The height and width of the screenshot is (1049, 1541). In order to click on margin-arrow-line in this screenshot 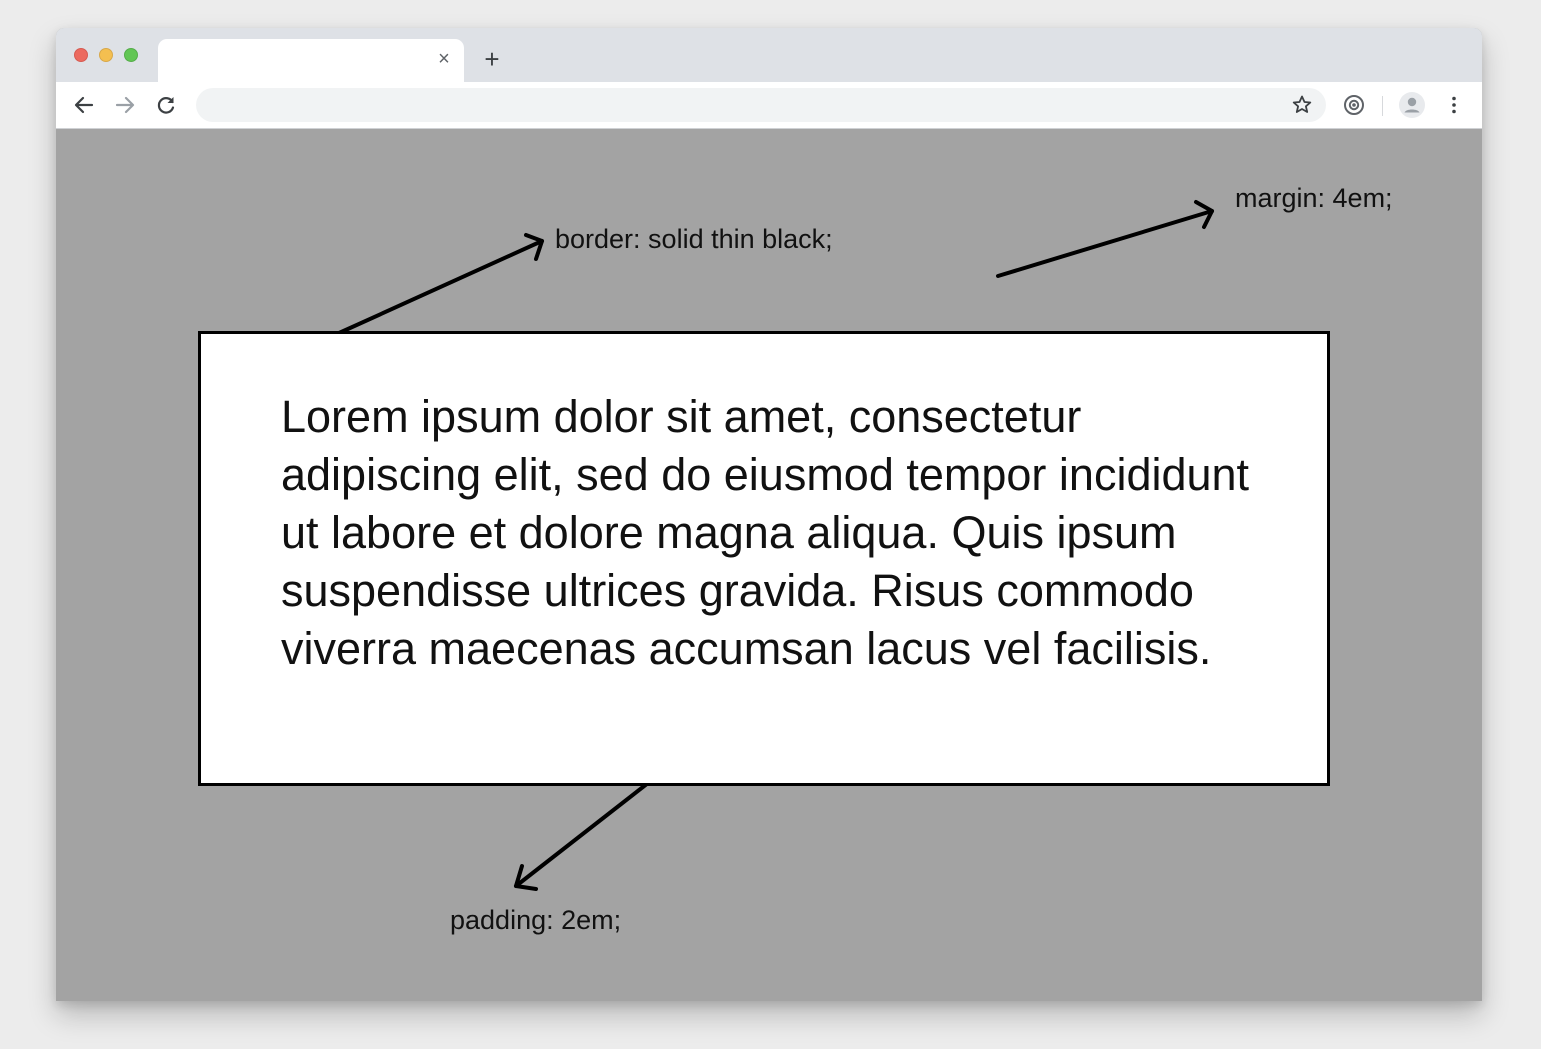, I will do `click(1105, 243)`.